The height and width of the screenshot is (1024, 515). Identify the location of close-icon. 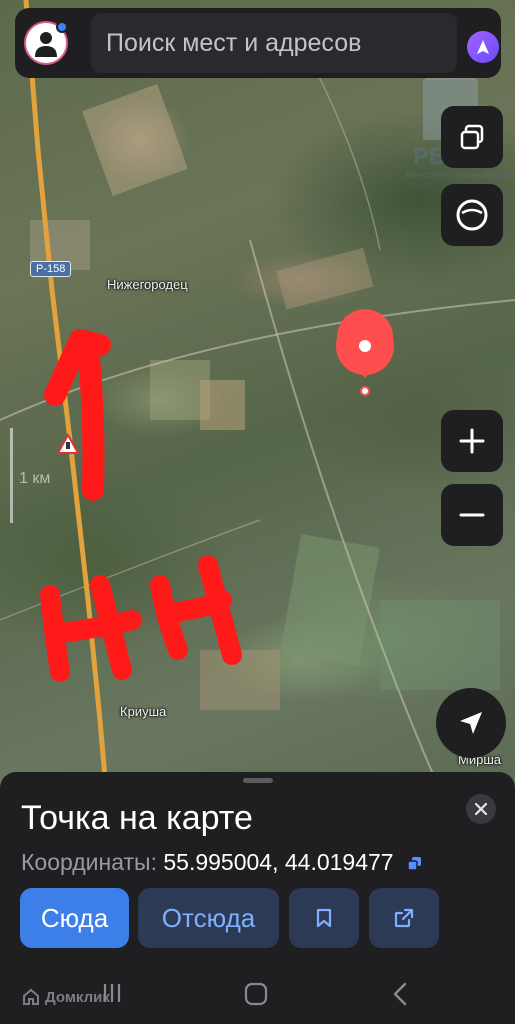
(481, 809).